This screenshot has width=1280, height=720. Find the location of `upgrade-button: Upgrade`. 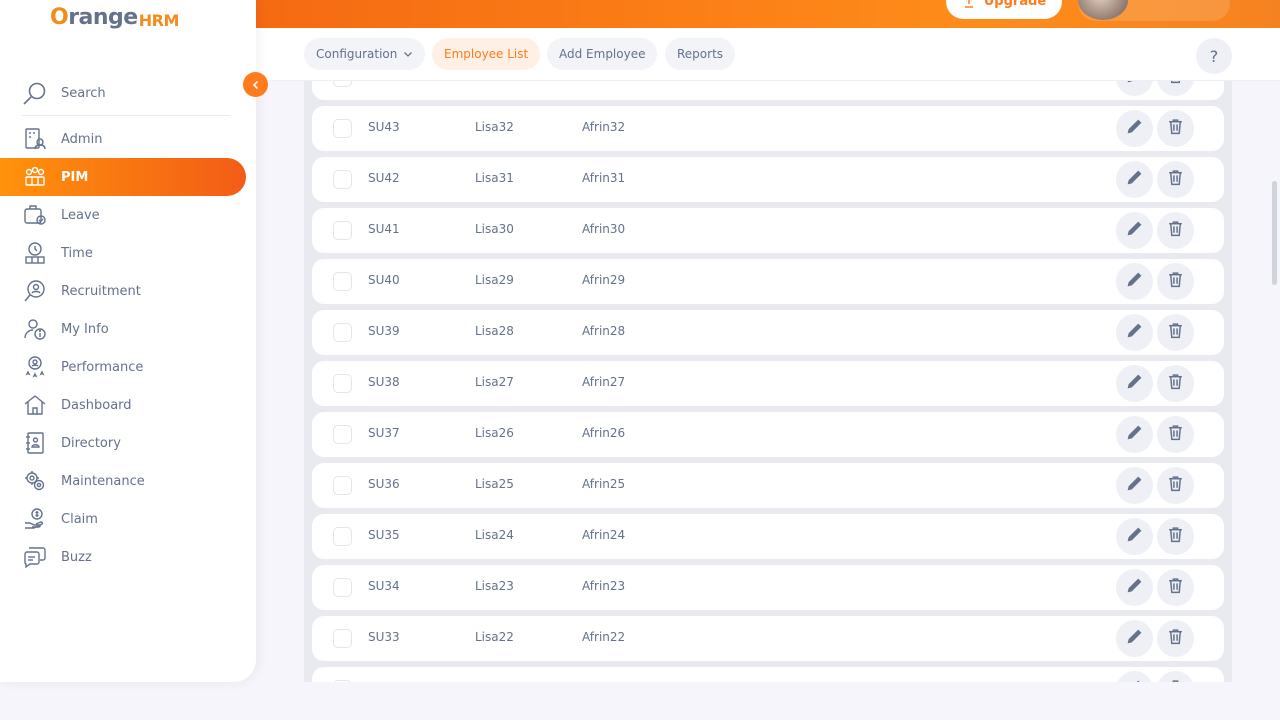

upgrade-button: Upgrade is located at coordinates (1004, 9).